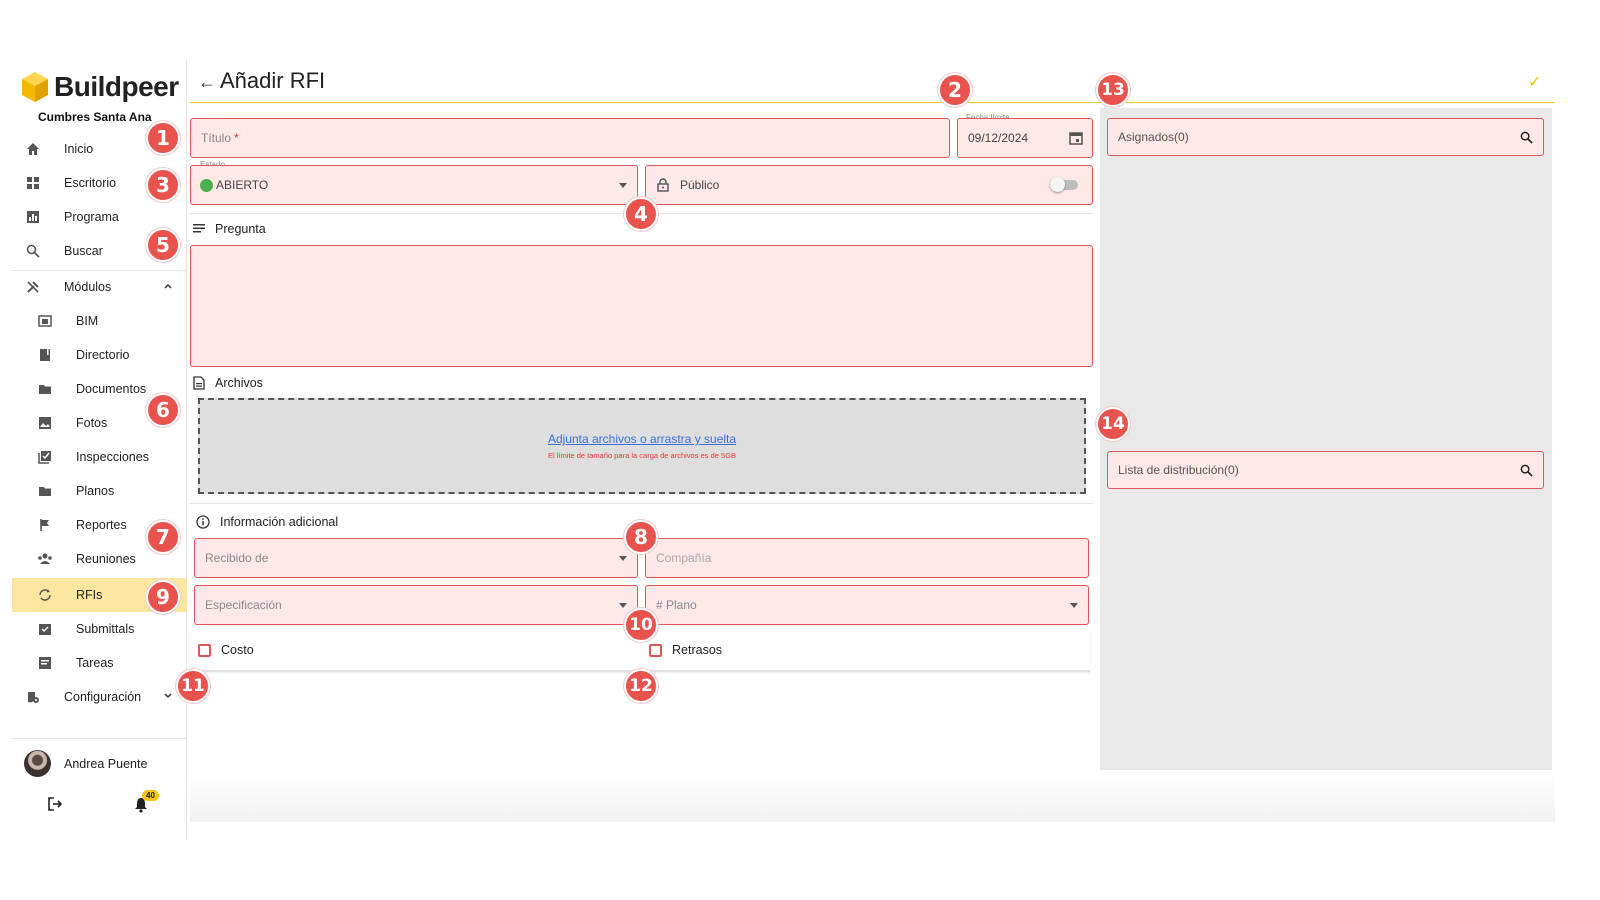  I want to click on compania-placeholder: Compañía, so click(684, 558).